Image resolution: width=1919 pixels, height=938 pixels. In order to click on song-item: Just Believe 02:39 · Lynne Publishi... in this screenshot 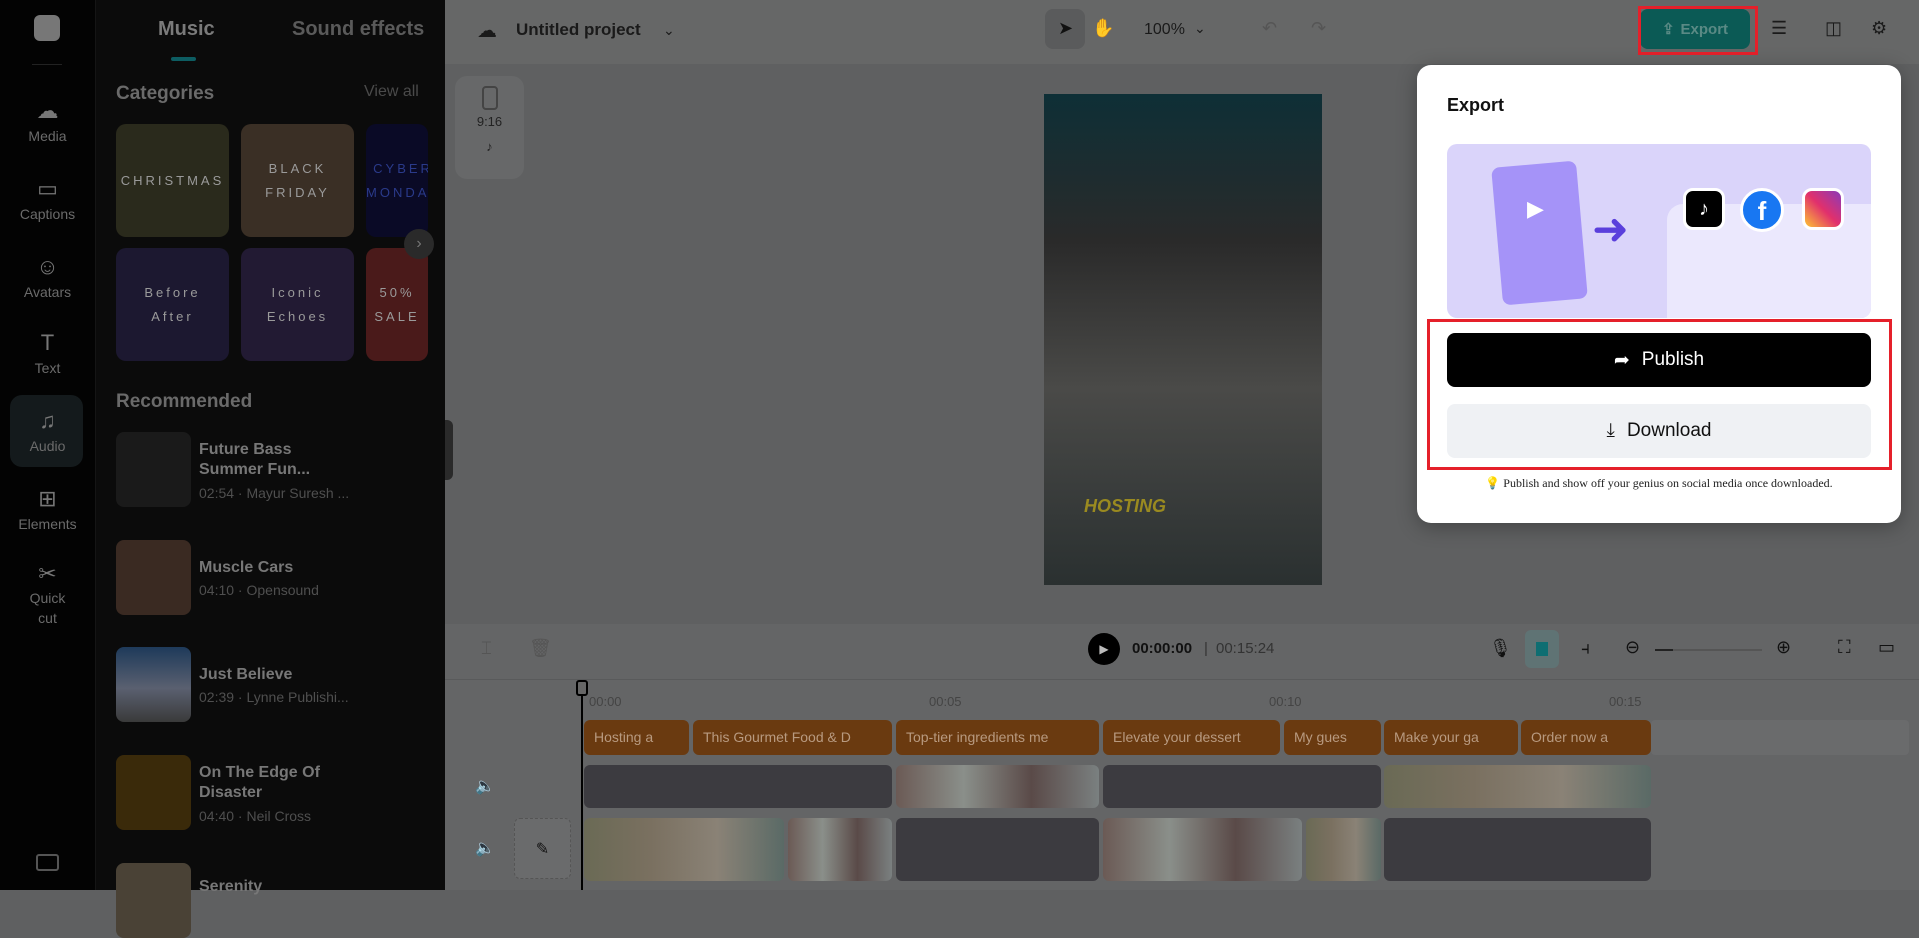, I will do `click(276, 684)`.